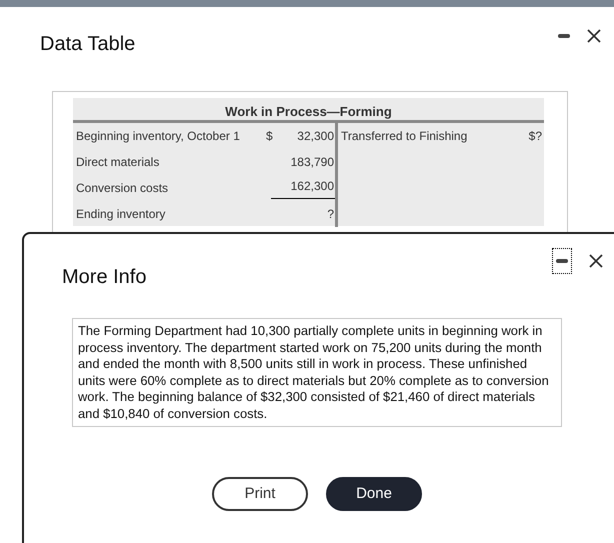  I want to click on dialog-title: Data Table, so click(88, 44).